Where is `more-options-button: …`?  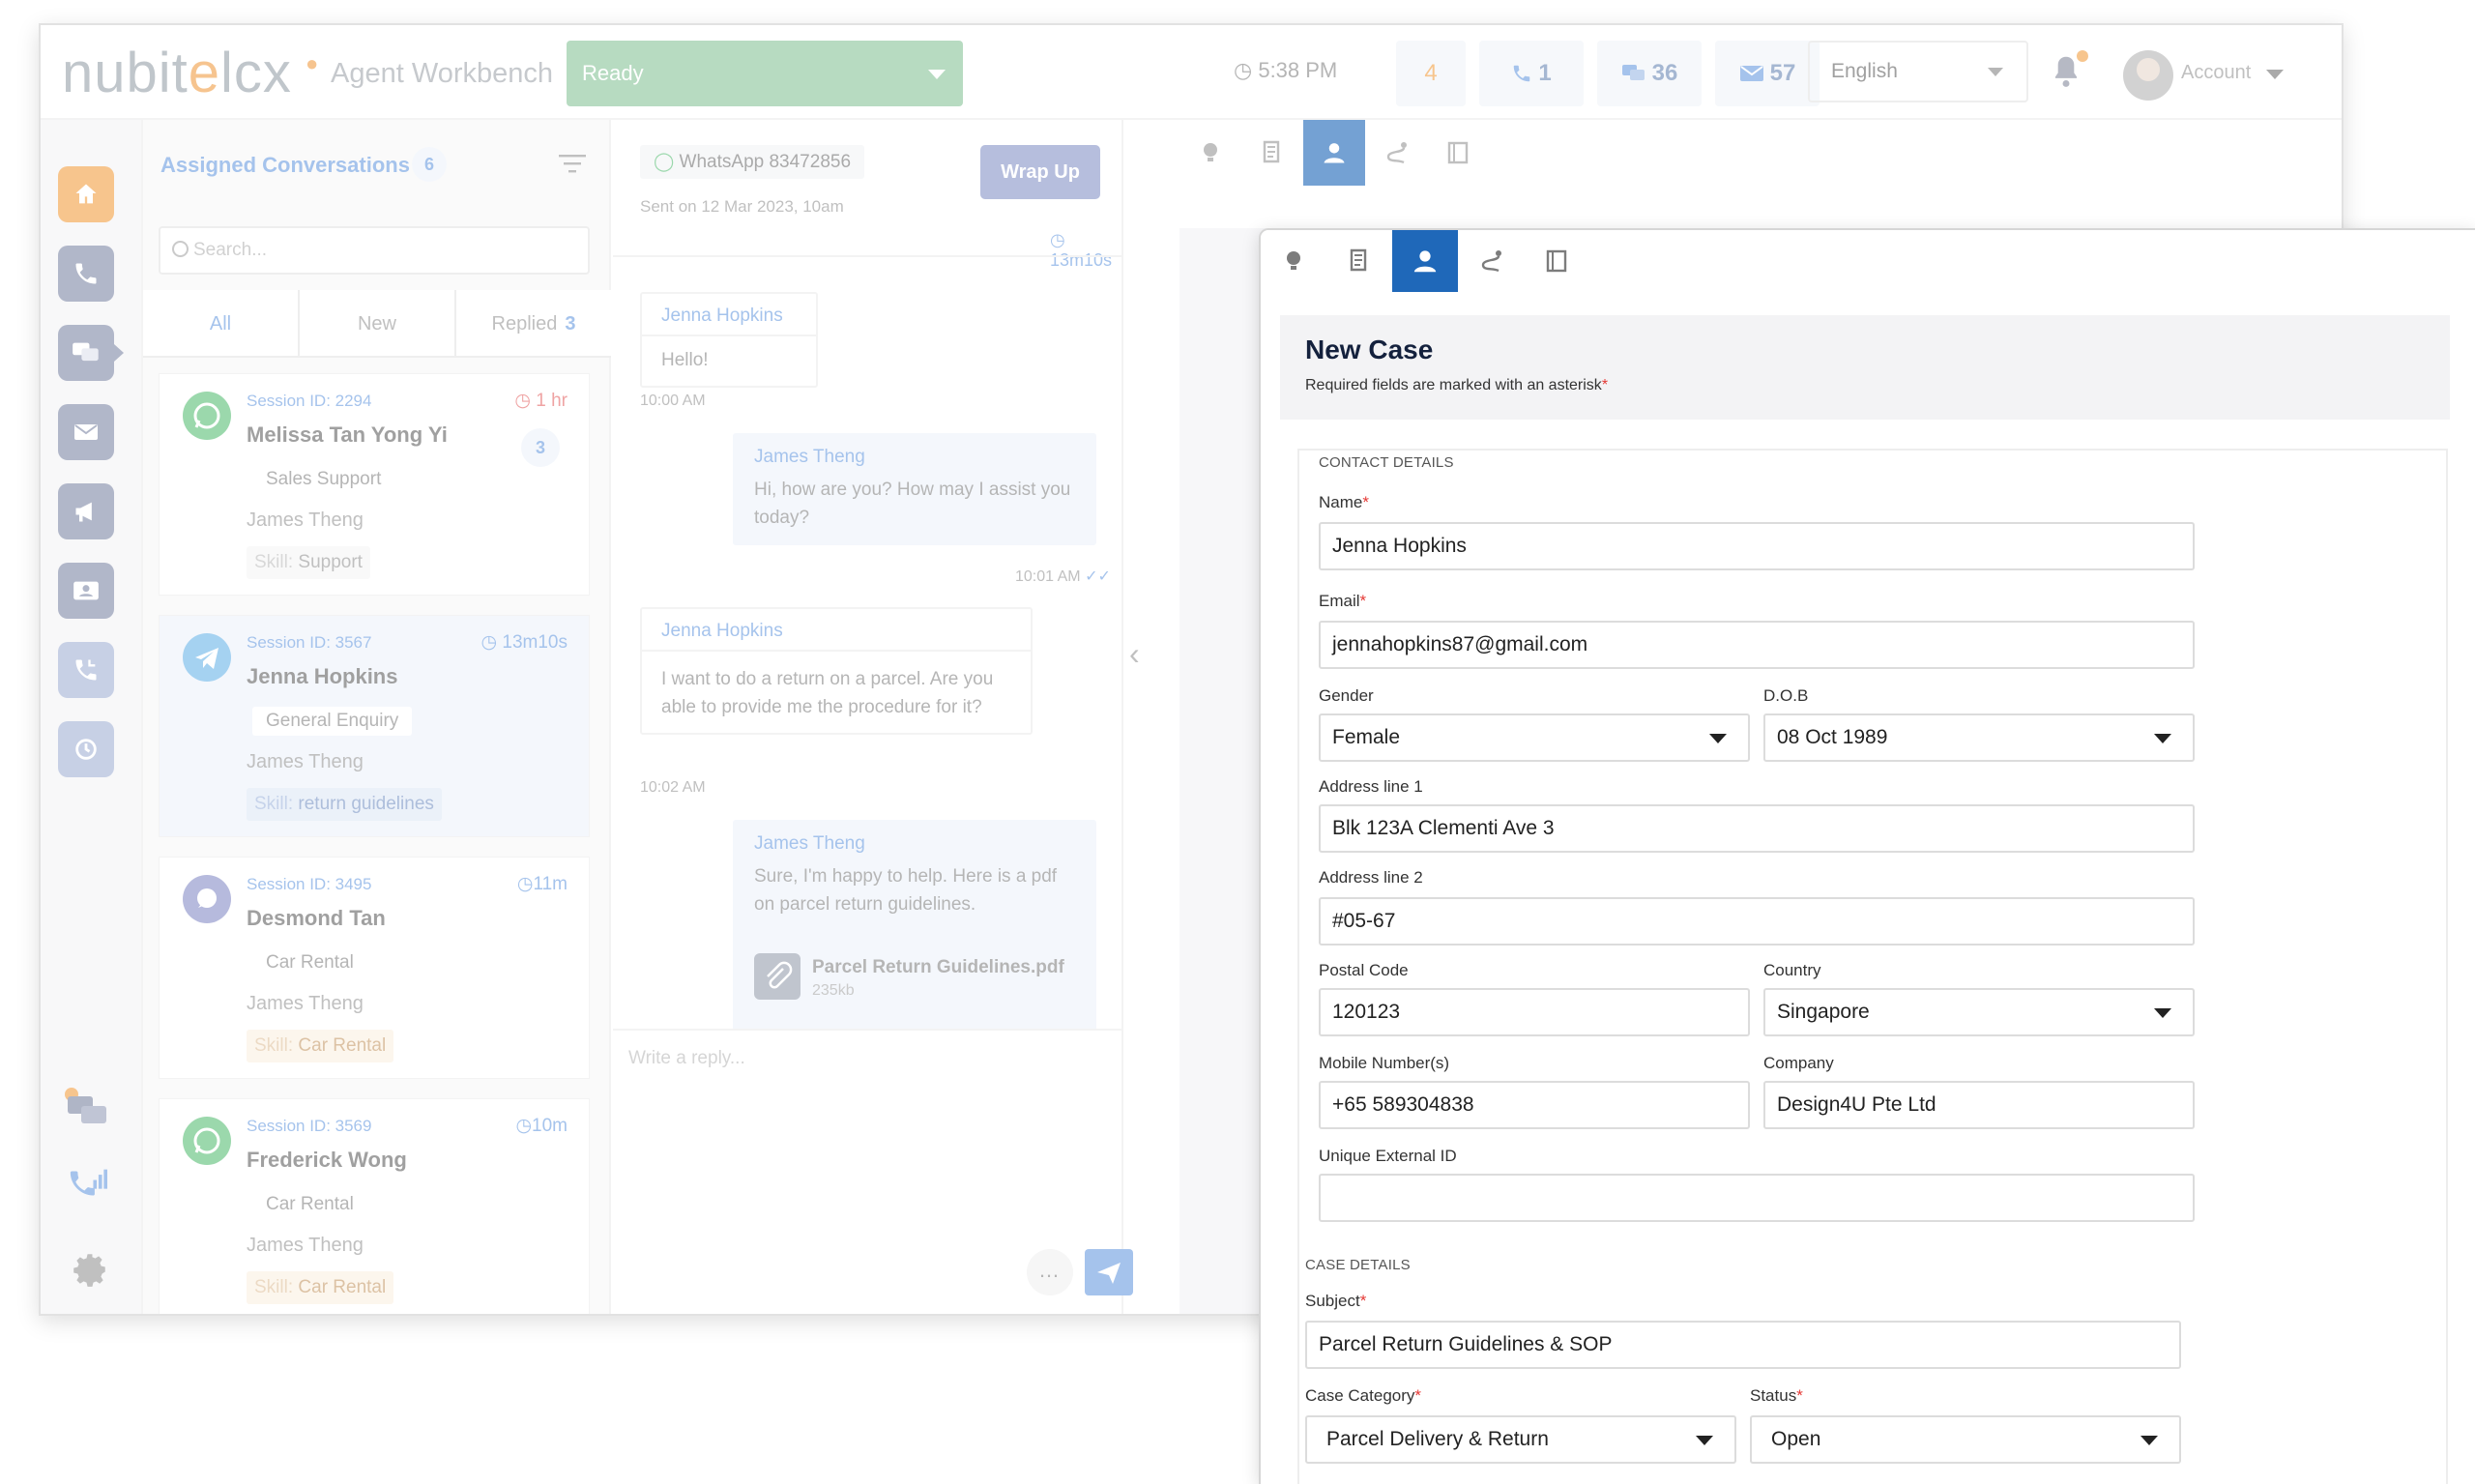 more-options-button: … is located at coordinates (1050, 1272).